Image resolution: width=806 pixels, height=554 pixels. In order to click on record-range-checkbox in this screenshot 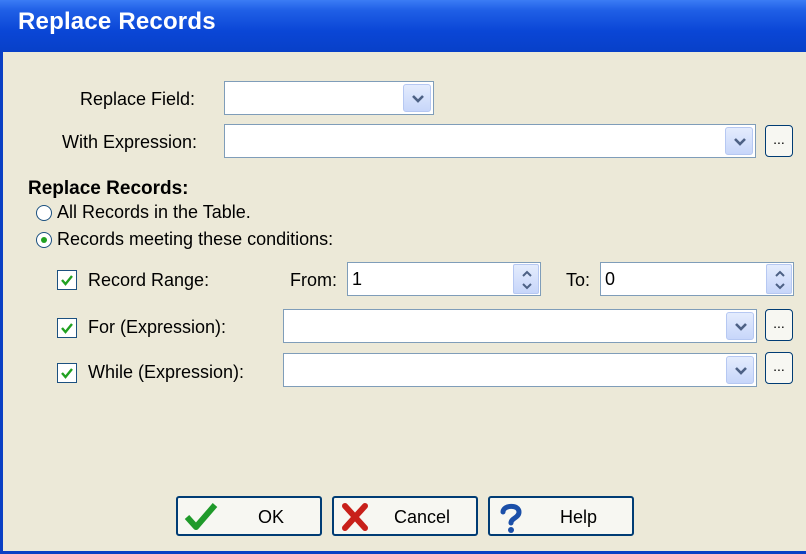, I will do `click(67, 280)`.